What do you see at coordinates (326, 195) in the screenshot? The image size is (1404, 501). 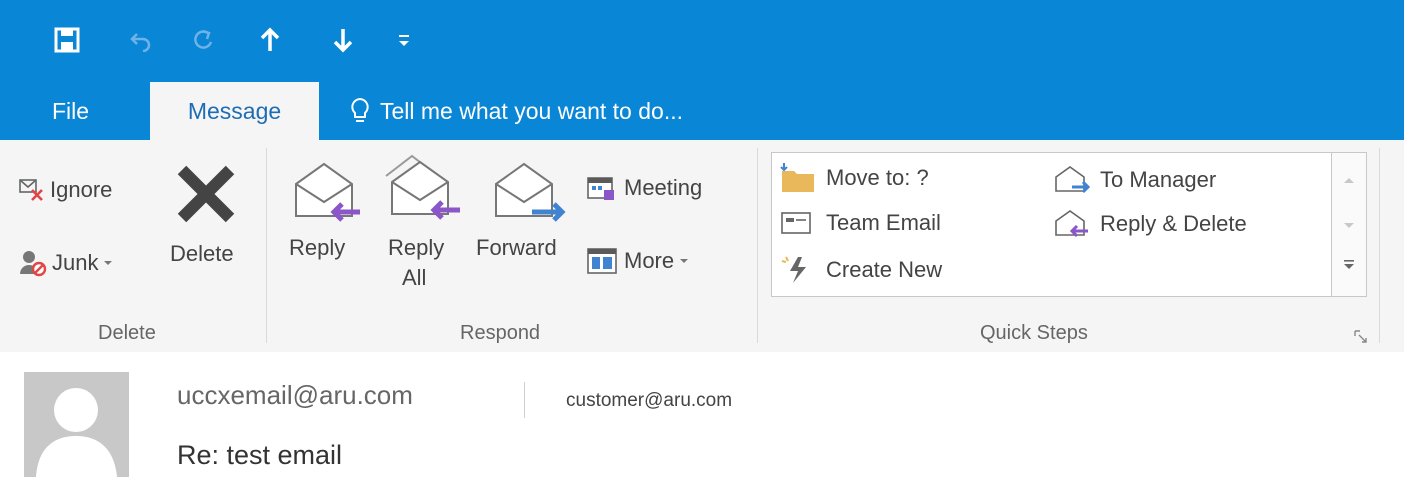 I see `reply-icon` at bounding box center [326, 195].